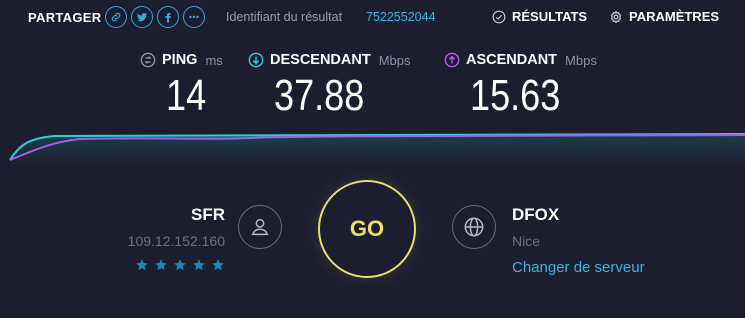 This screenshot has height=318, width=745. What do you see at coordinates (284, 17) in the screenshot?
I see `result-id-label: Identifiant du résultat` at bounding box center [284, 17].